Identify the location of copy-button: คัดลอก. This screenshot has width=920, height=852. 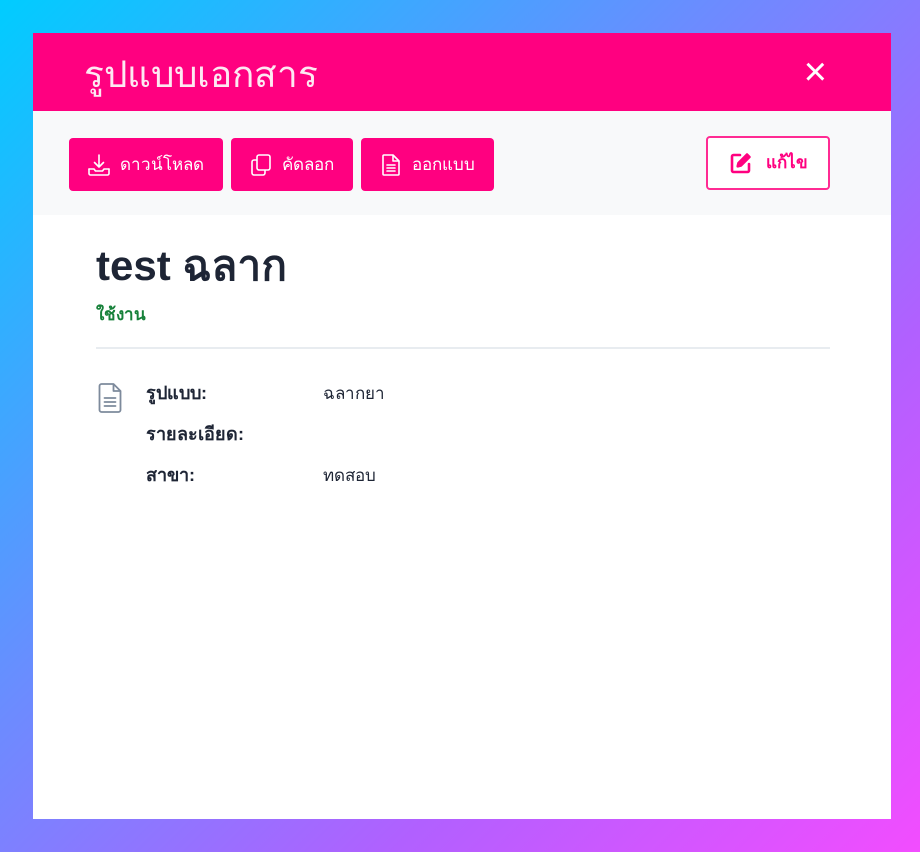
(292, 164).